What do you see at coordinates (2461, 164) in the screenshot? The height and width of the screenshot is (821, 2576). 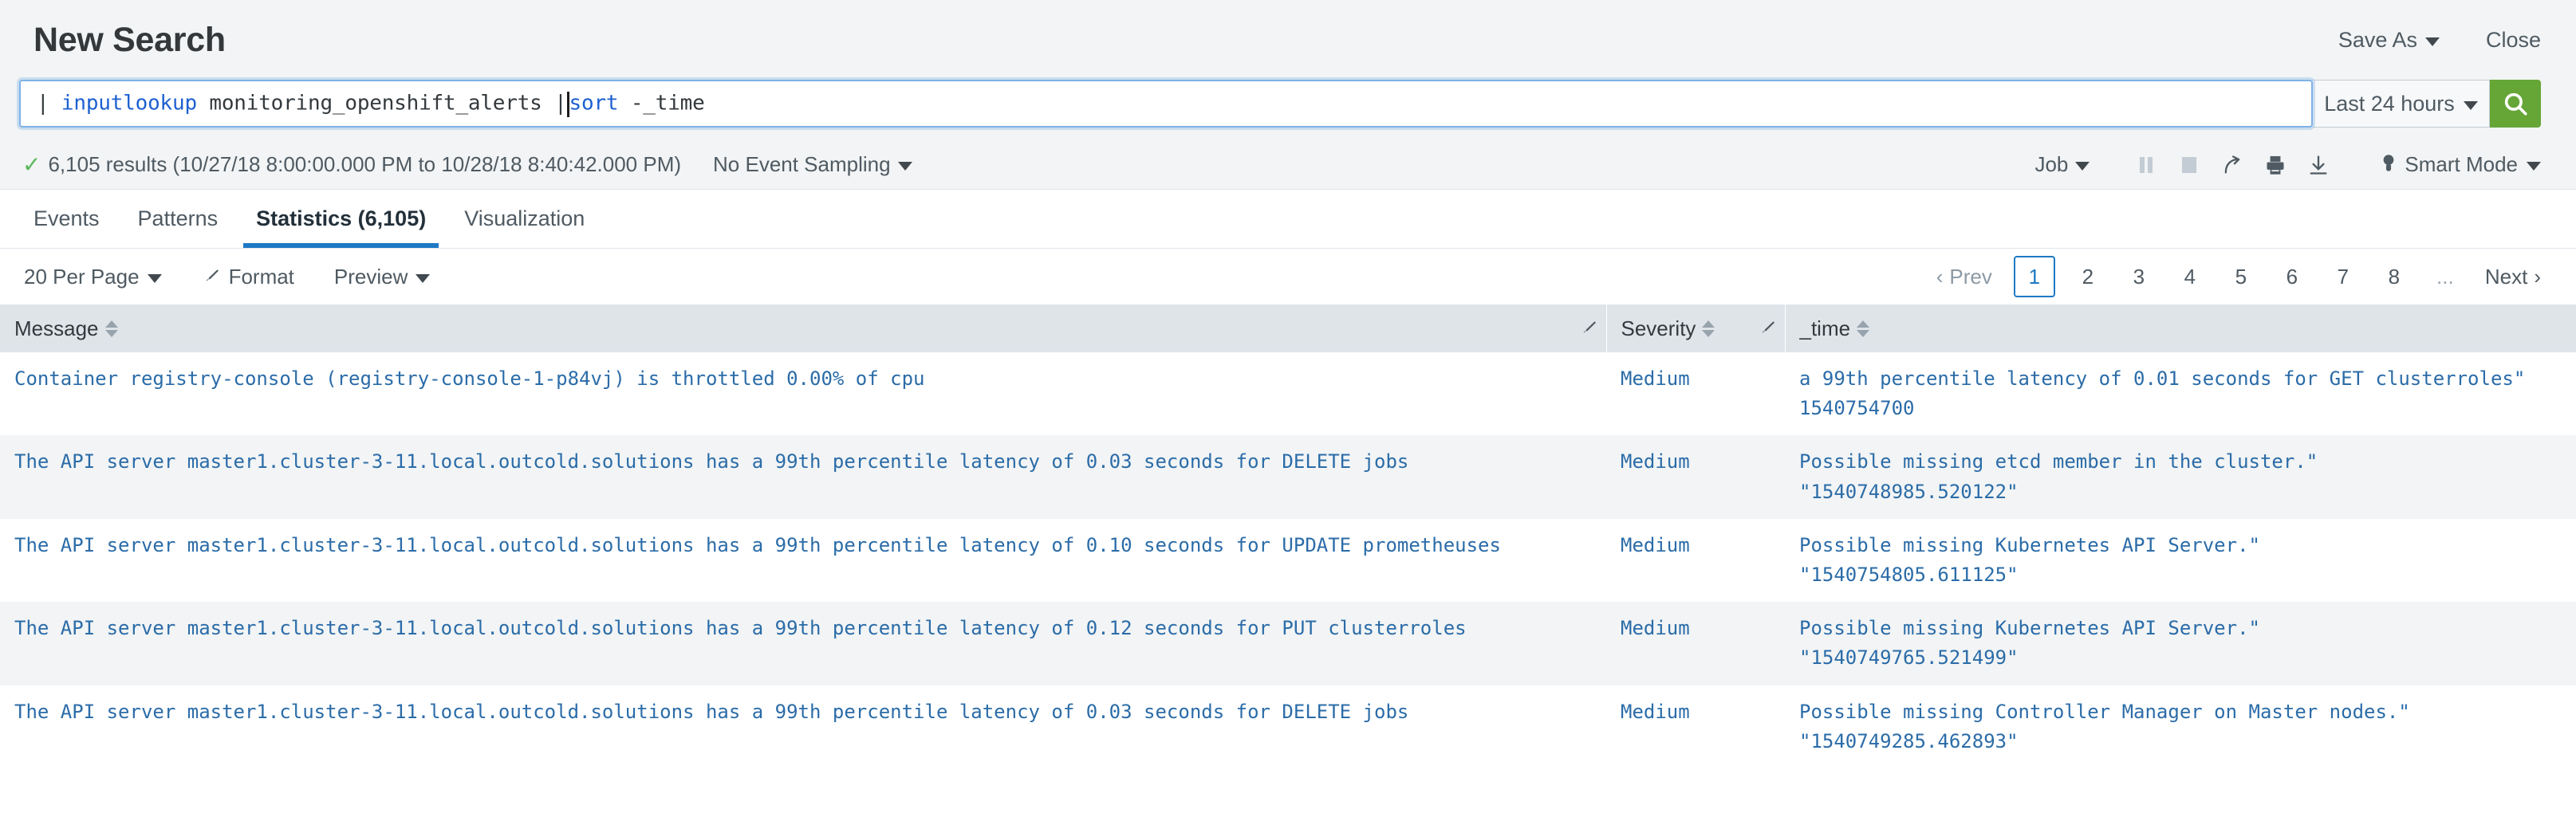 I see `search-mode-dropdown: Smart Mode` at bounding box center [2461, 164].